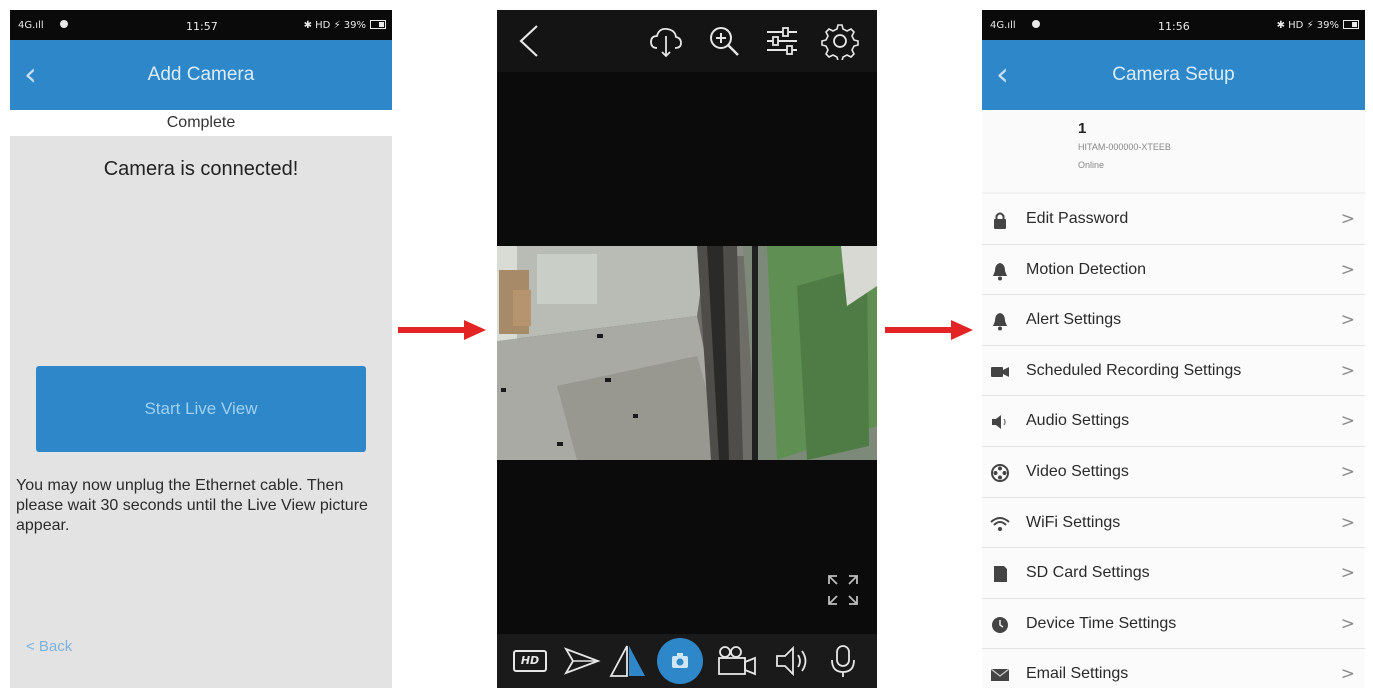 The image size is (1373, 688). What do you see at coordinates (1173, 219) in the screenshot?
I see `menu-item-edit-password: Edit Password >` at bounding box center [1173, 219].